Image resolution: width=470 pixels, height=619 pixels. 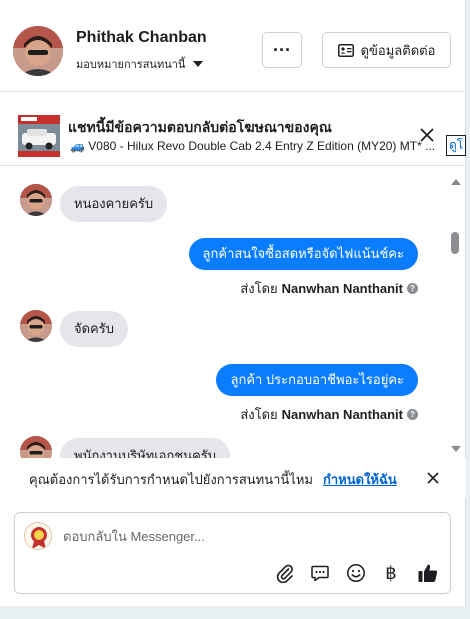 I want to click on view-contact-info-button: ดูข้อมูลติดต่อ, so click(x=386, y=50).